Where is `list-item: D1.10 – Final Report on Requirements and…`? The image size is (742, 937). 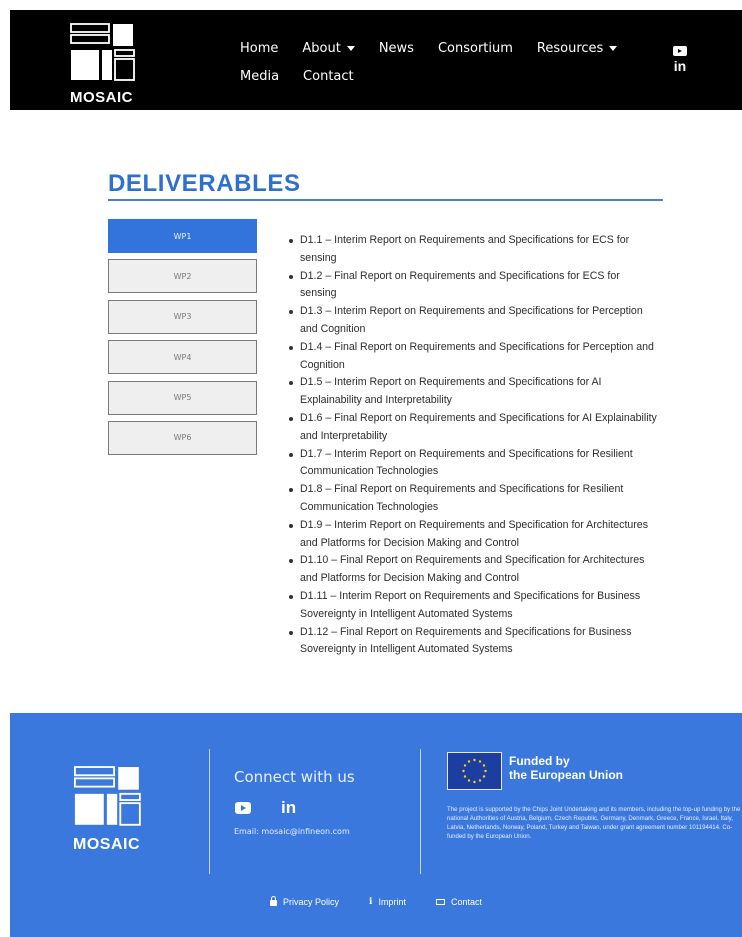 list-item: D1.10 – Final Report on Requirements and… is located at coordinates (472, 570).